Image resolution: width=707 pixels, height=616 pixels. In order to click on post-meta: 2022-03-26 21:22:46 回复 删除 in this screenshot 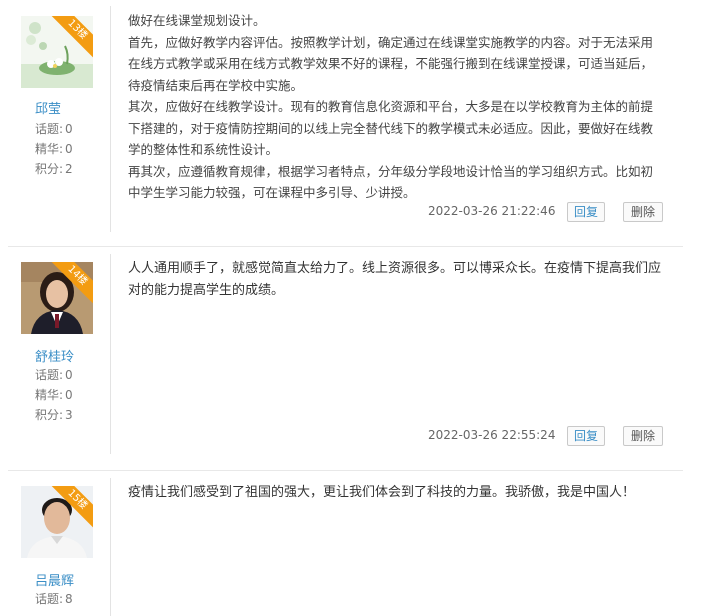, I will do `click(541, 212)`.